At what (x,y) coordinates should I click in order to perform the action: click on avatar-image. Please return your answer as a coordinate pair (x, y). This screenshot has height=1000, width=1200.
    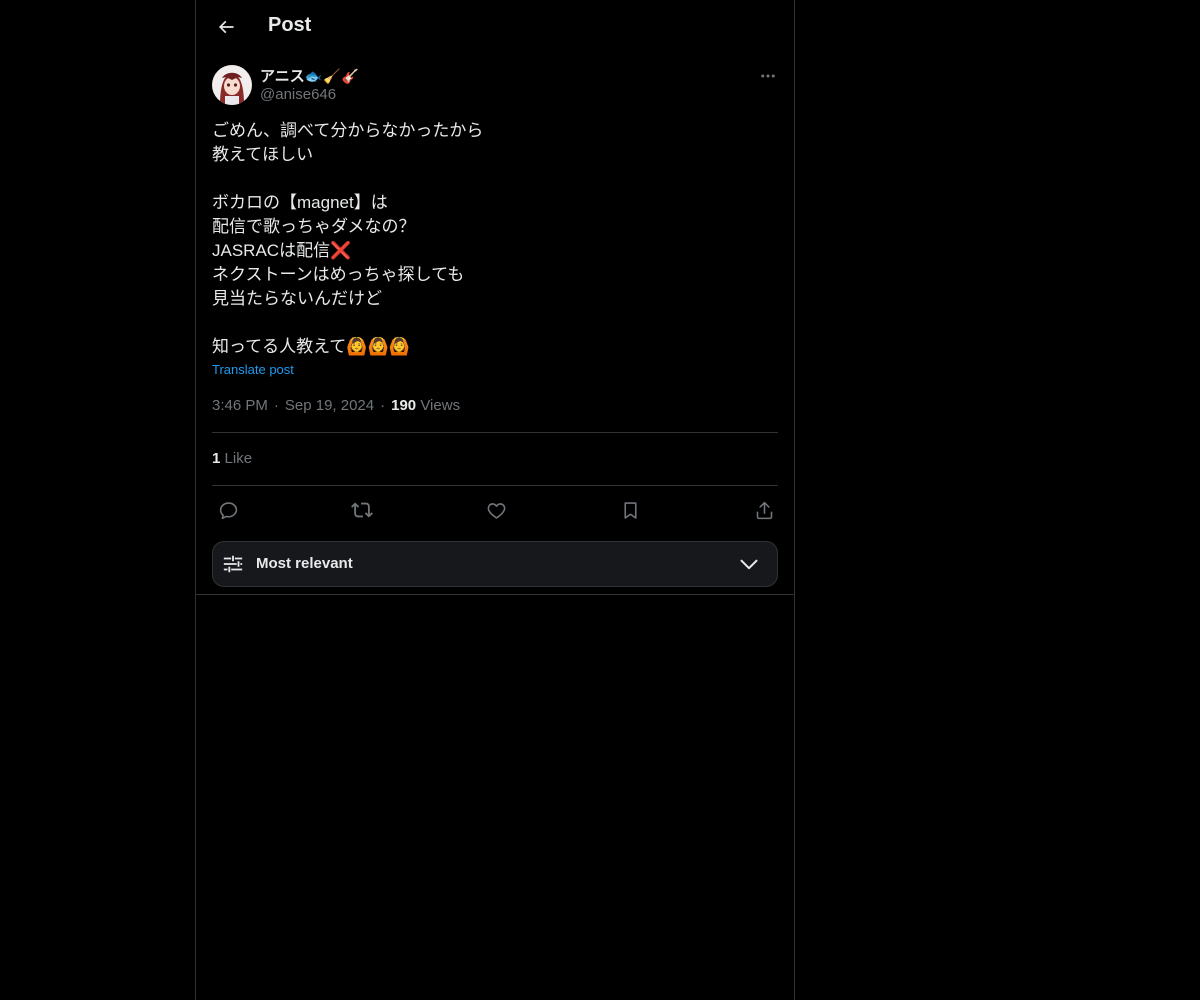
    Looking at the image, I should click on (232, 85).